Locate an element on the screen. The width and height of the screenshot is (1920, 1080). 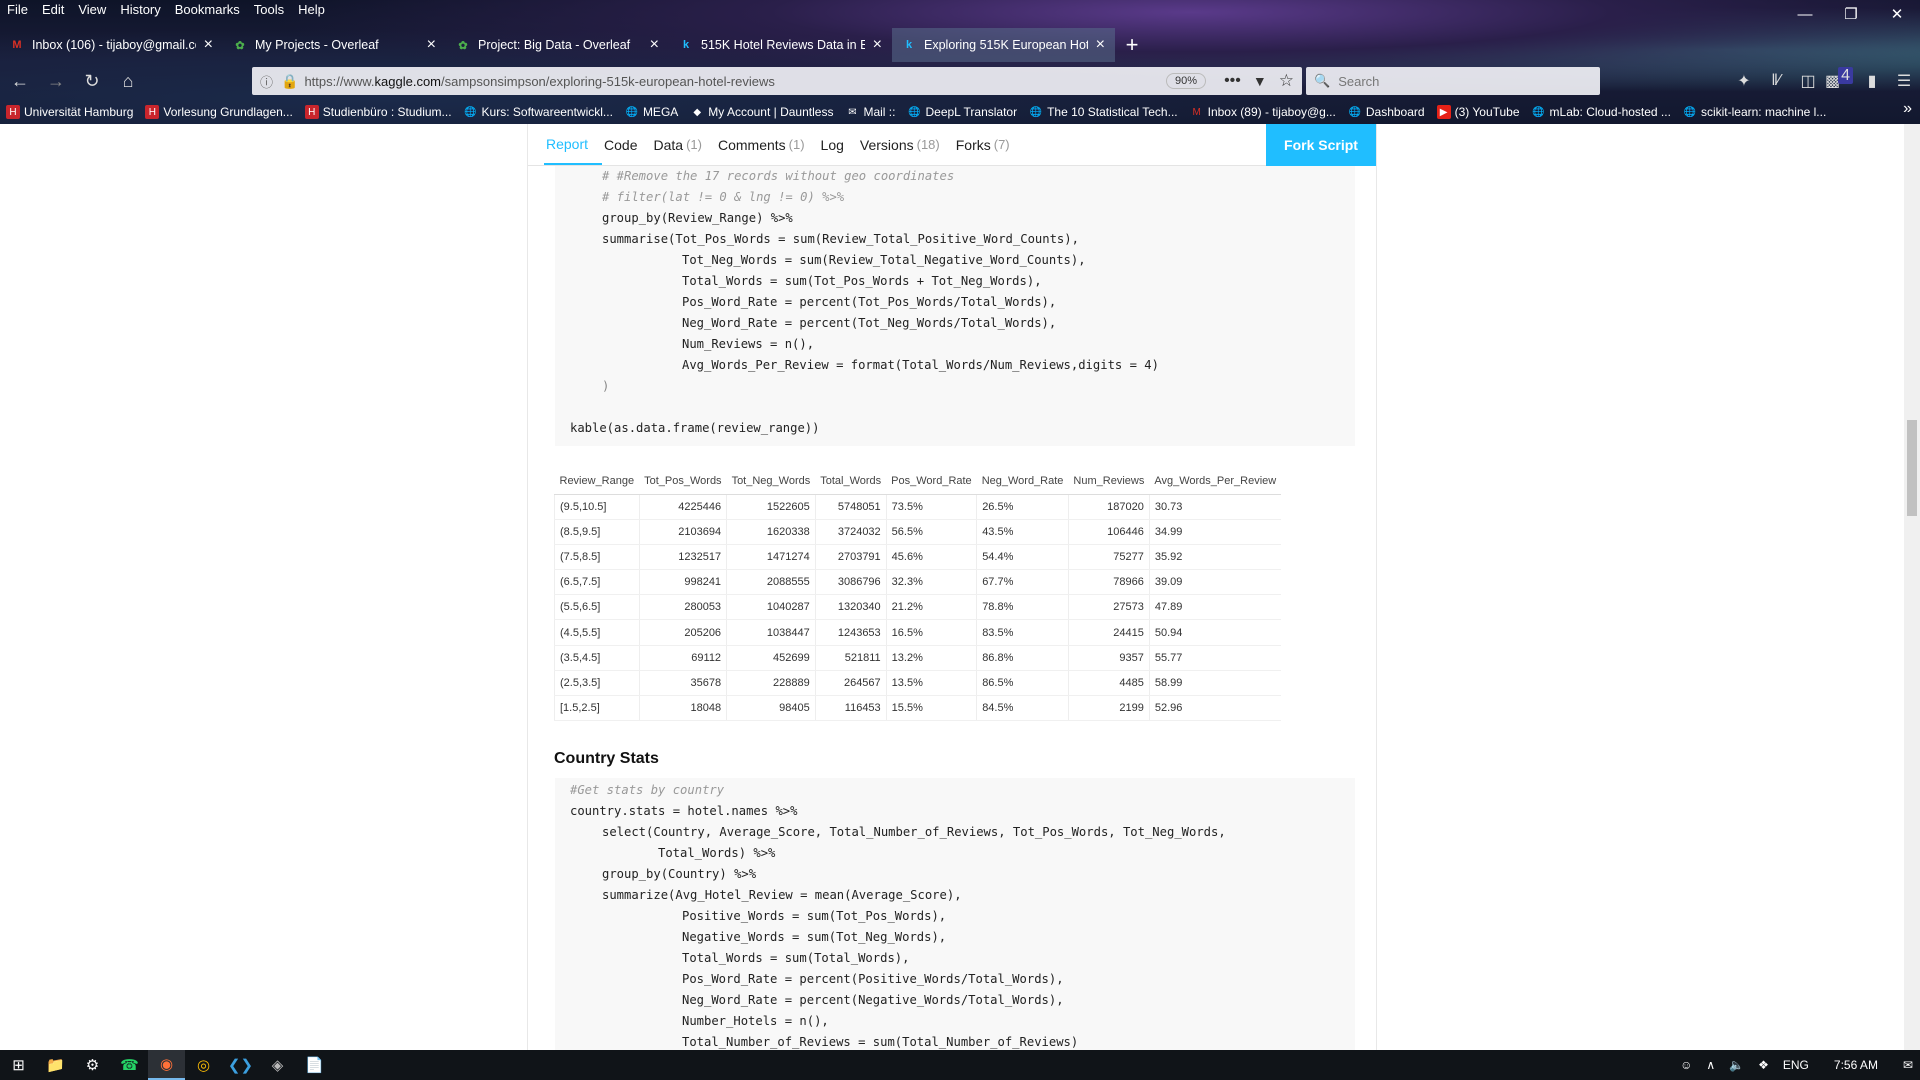
page-actions-icon: ••• is located at coordinates (1232, 81).